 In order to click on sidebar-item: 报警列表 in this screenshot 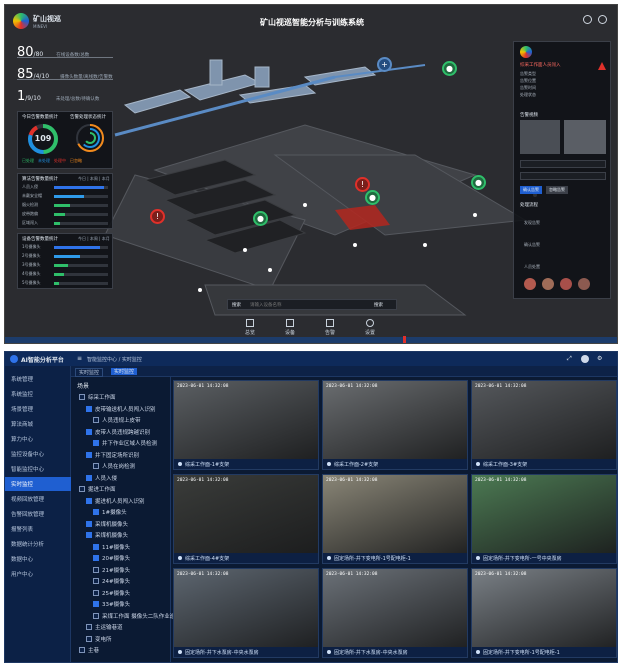, I will do `click(38, 529)`.